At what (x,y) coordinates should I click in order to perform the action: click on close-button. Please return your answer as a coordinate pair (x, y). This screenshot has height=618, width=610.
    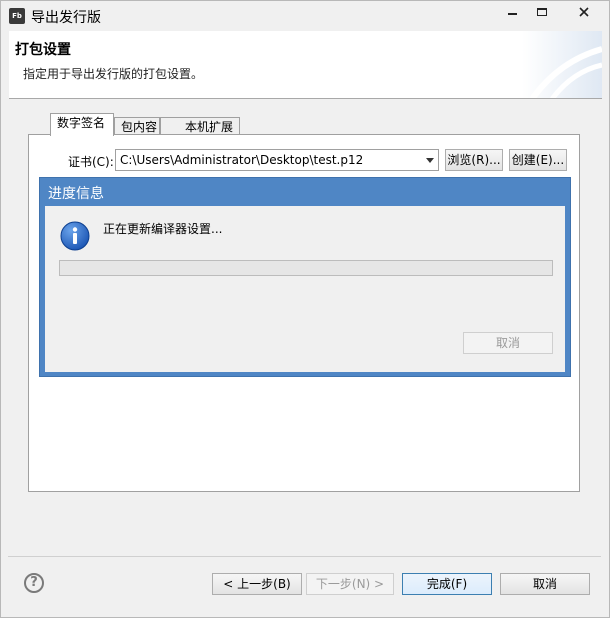
    Looking at the image, I should click on (584, 12).